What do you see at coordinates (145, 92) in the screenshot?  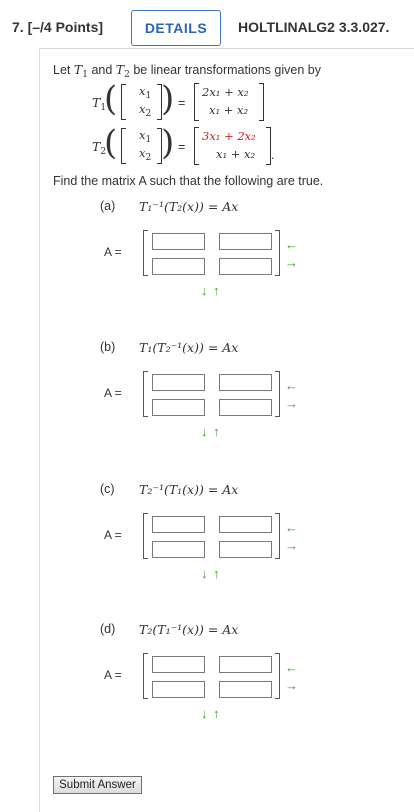 I see `t1-input-x1: x1` at bounding box center [145, 92].